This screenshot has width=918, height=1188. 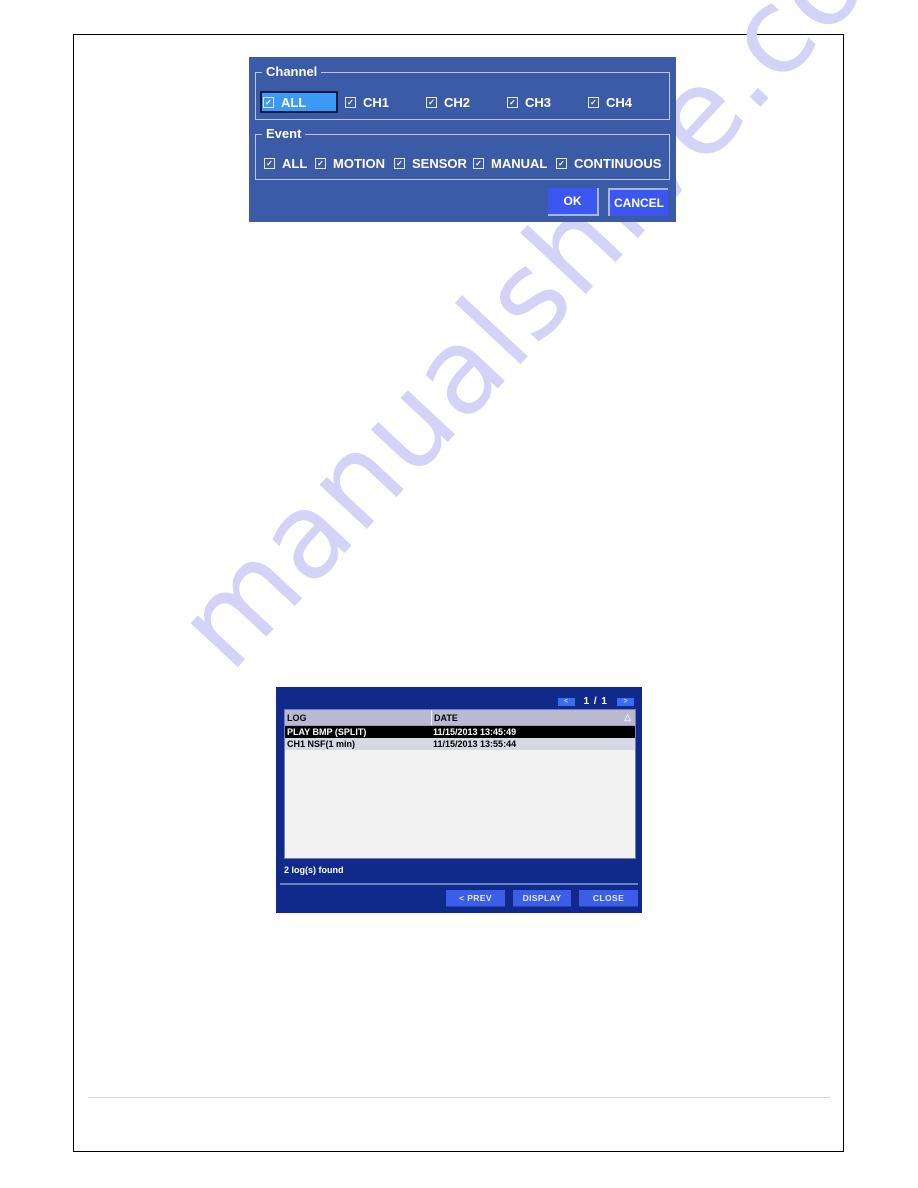 I want to click on checkbox-label: CH4, so click(x=619, y=102).